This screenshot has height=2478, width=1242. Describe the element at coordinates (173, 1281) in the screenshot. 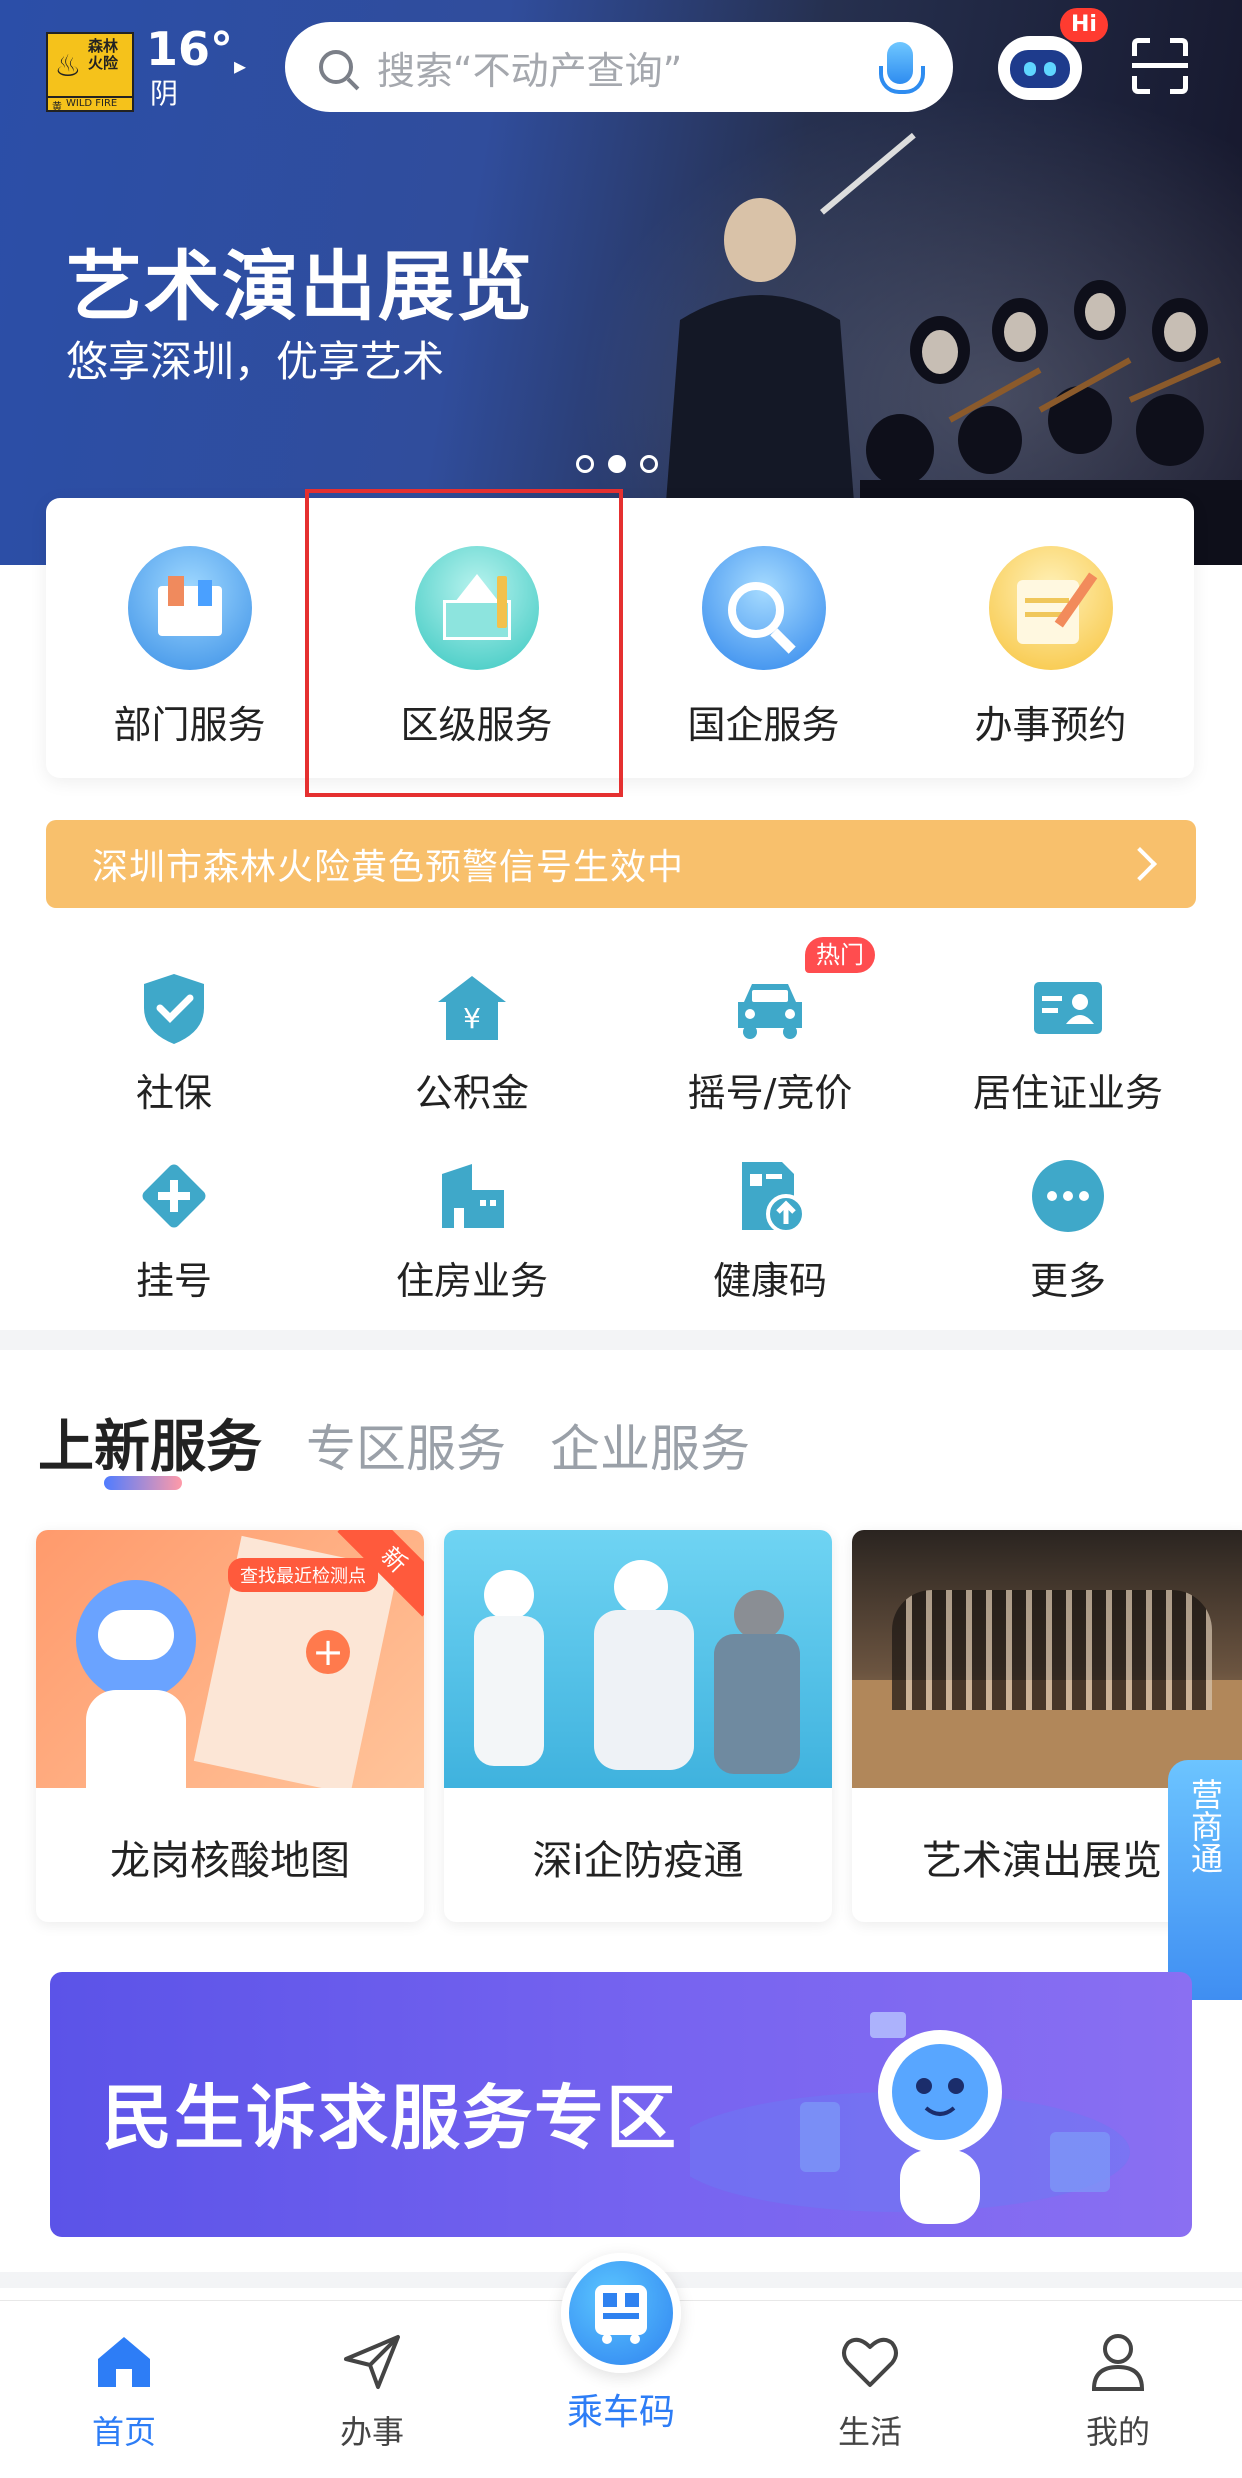

I see `grid-label: 挂号` at that location.